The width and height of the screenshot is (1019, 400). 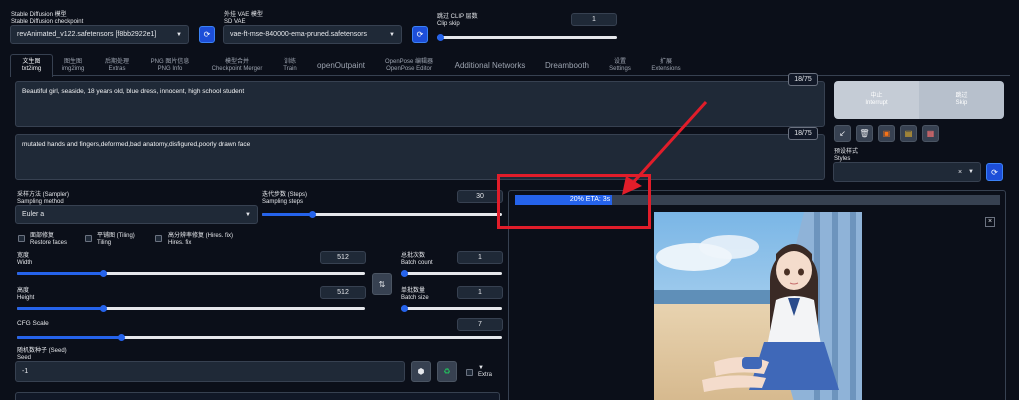 What do you see at coordinates (285, 198) in the screenshot?
I see `steps-label: 迭代步数 (Steps) Sampling steps` at bounding box center [285, 198].